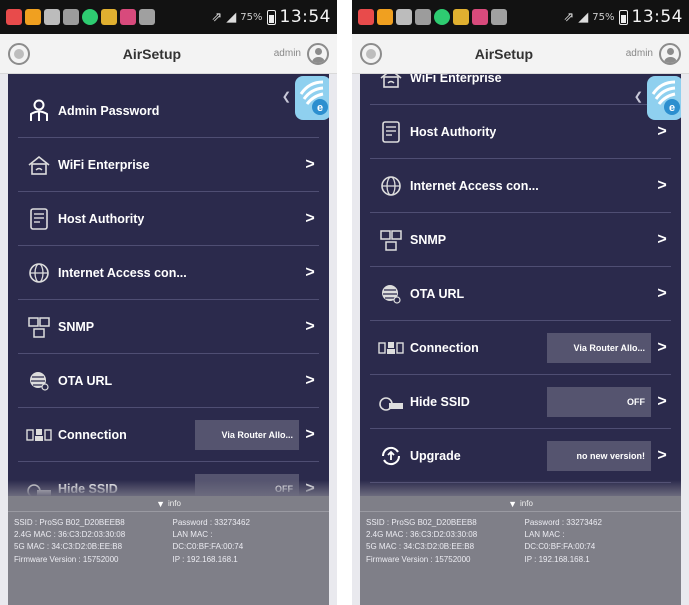 The height and width of the screenshot is (605, 689). What do you see at coordinates (271, 17) in the screenshot?
I see `battery-icon` at bounding box center [271, 17].